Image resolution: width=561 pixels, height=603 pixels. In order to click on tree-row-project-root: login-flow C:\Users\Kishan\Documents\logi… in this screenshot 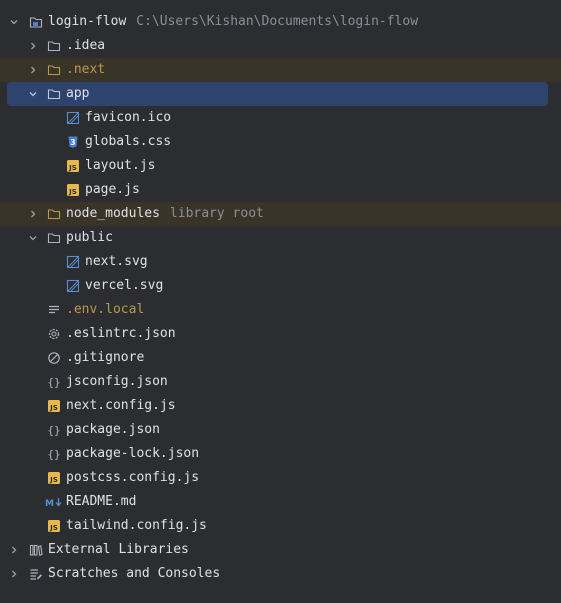, I will do `click(280, 22)`.